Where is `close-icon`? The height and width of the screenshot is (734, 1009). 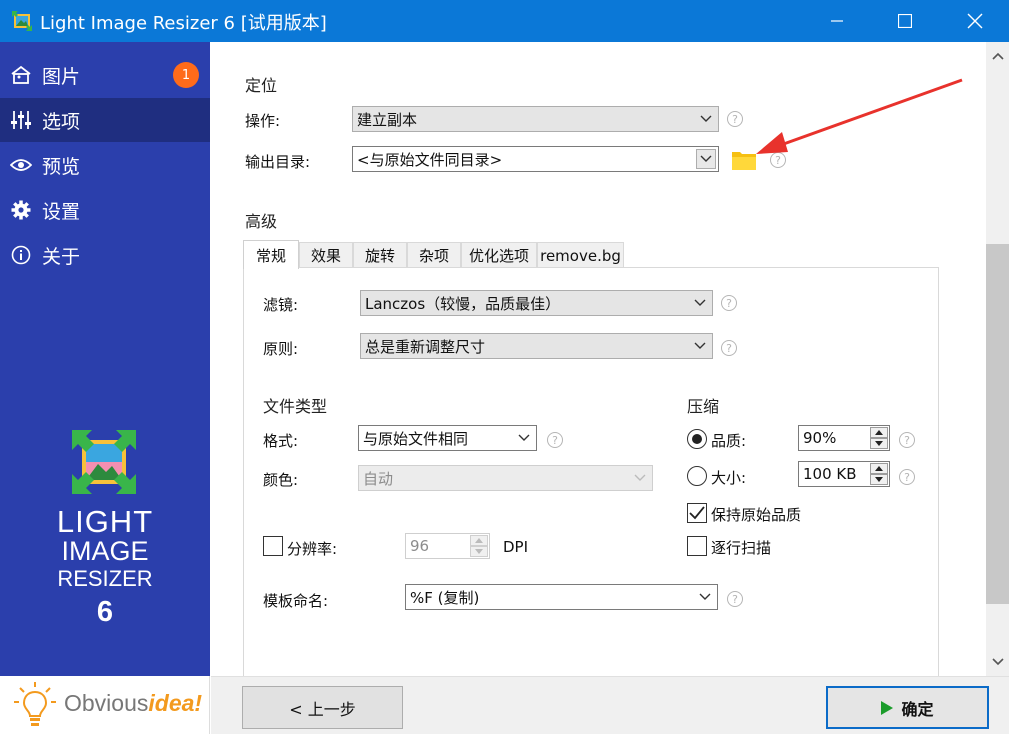
close-icon is located at coordinates (975, 21).